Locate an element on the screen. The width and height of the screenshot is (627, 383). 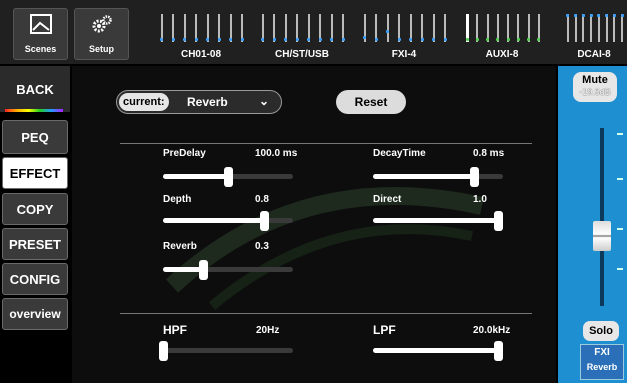
lpf-slider is located at coordinates (438, 351).